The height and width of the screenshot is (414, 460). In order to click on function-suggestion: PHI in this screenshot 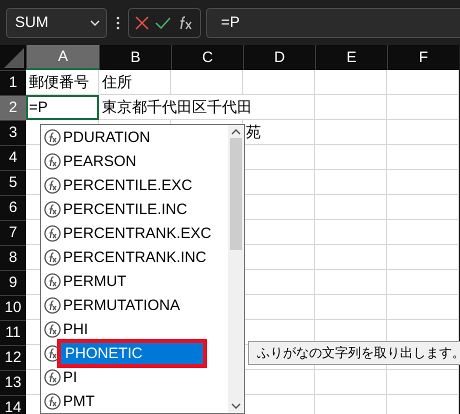, I will do `click(75, 329)`.